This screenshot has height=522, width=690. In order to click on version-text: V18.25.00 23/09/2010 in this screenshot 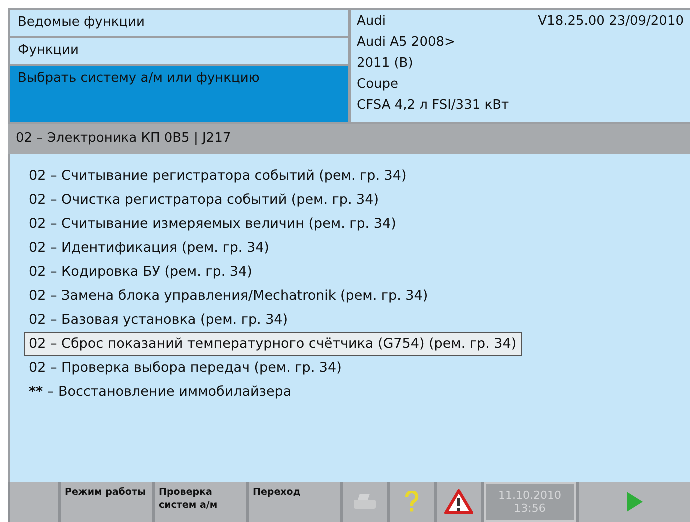, I will do `click(611, 22)`.